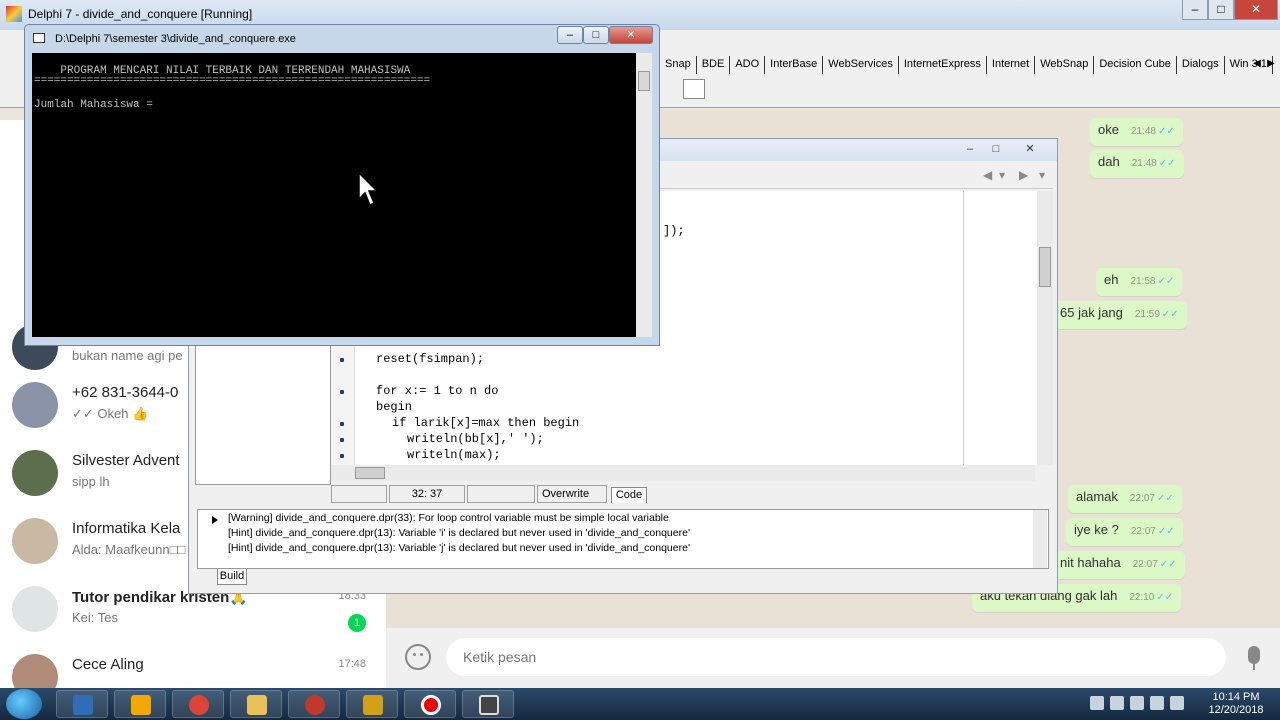  Describe the element at coordinates (24, 704) in the screenshot. I see `start-button` at that location.